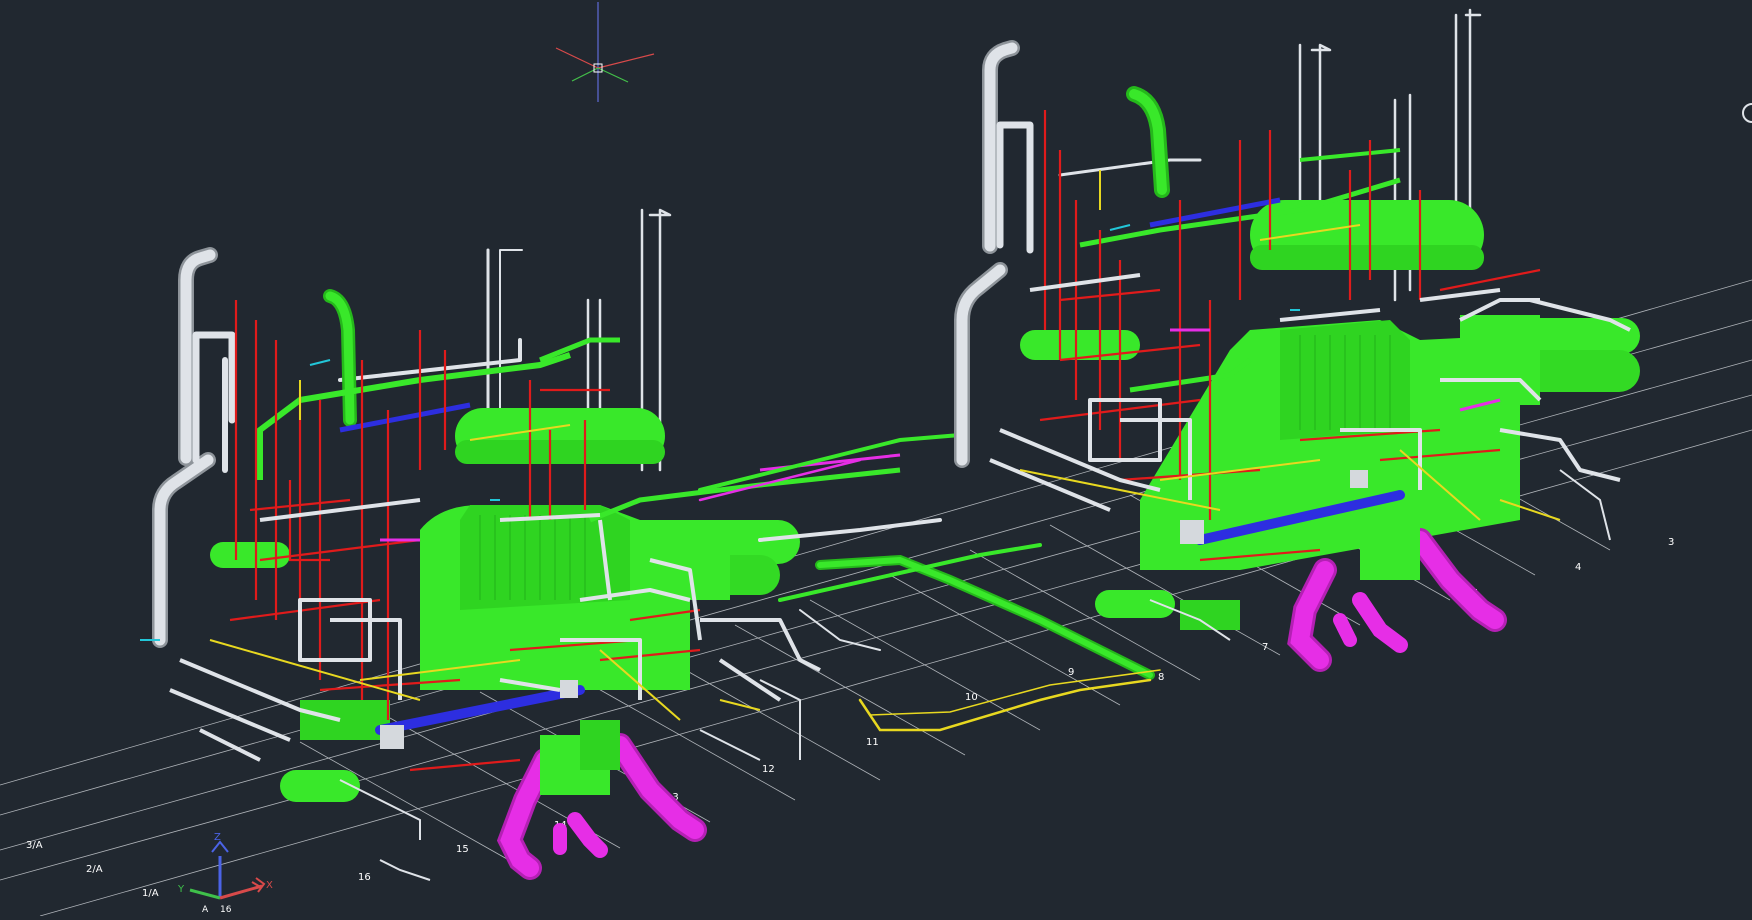 The height and width of the screenshot is (920, 1752). I want to click on grid-row-label: 3/A, so click(34, 845).